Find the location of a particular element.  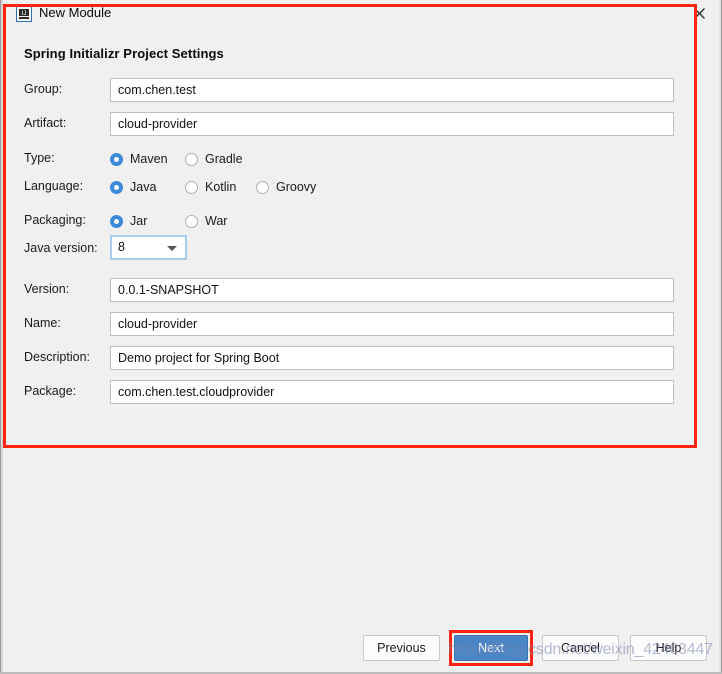

radio-language-groovy: Groovy is located at coordinates (286, 187).